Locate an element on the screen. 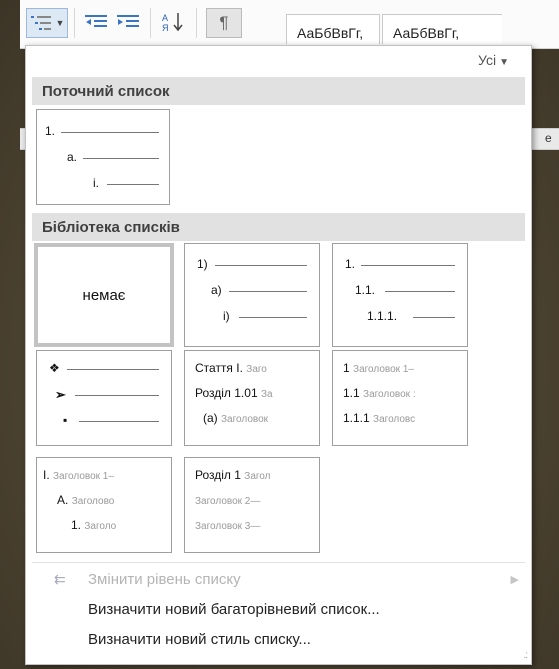  heading-row: Стаття I. Заго is located at coordinates (256, 368).